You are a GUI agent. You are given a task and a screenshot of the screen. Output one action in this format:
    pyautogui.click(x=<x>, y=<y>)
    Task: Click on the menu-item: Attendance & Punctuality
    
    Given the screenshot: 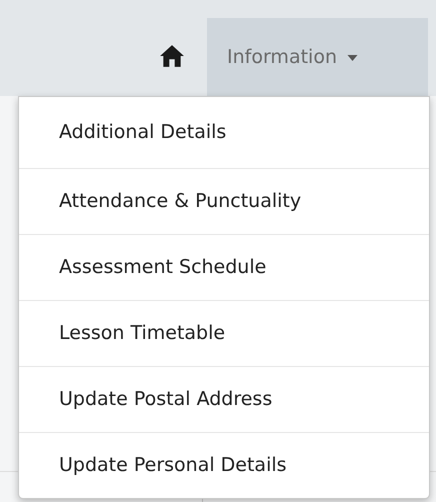 What is the action you would take?
    pyautogui.click(x=224, y=201)
    